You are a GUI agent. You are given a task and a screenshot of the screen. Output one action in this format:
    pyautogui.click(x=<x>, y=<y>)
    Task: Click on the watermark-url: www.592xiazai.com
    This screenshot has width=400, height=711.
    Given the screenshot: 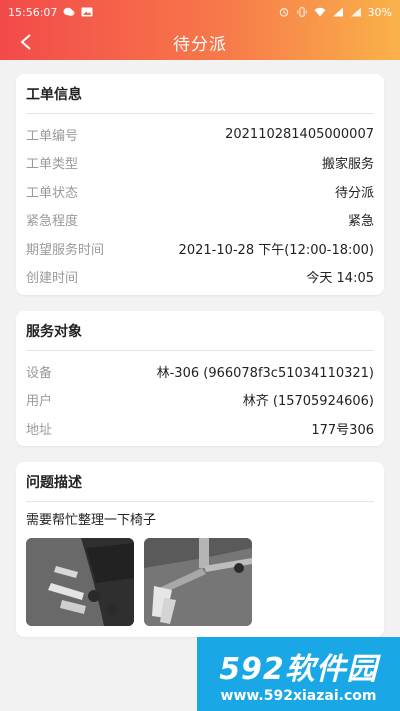 What is the action you would take?
    pyautogui.click(x=298, y=696)
    